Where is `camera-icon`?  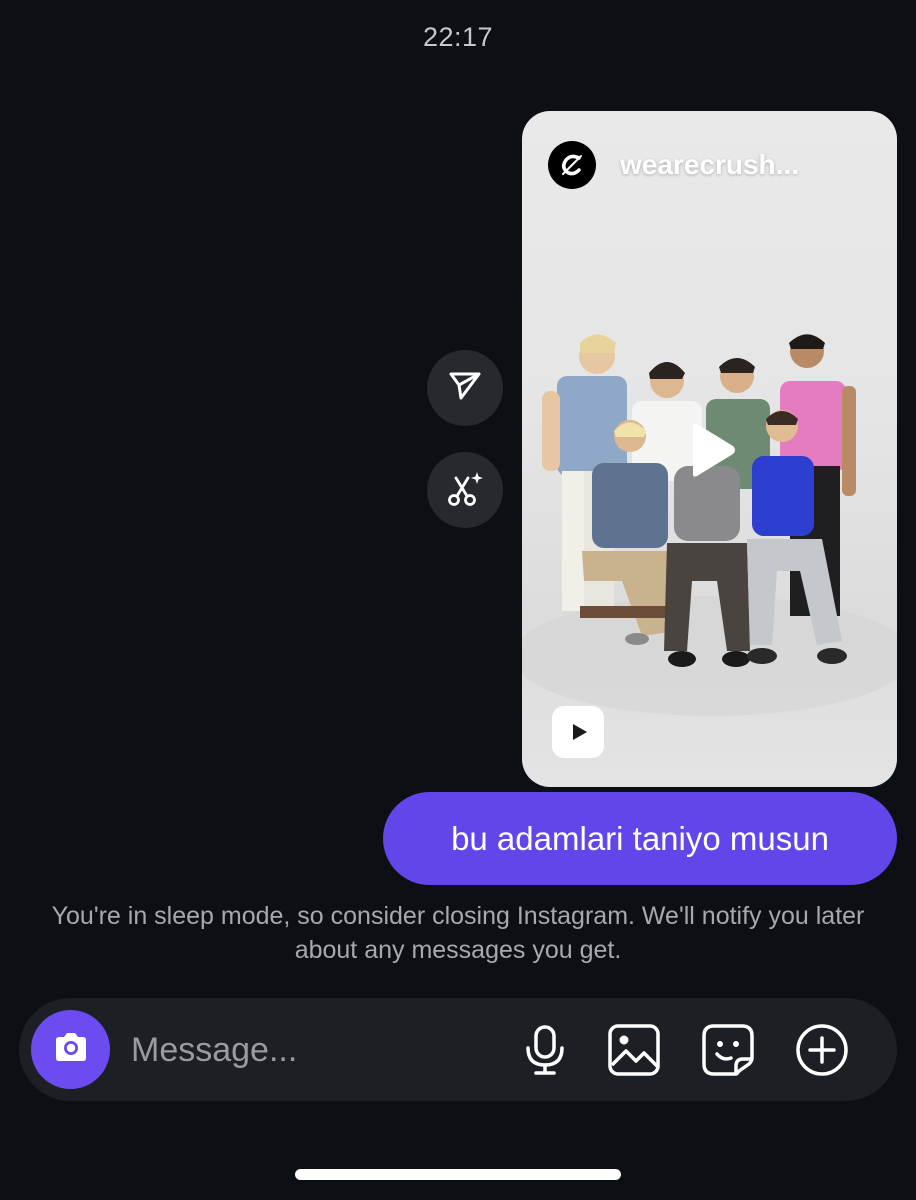 camera-icon is located at coordinates (71, 1049).